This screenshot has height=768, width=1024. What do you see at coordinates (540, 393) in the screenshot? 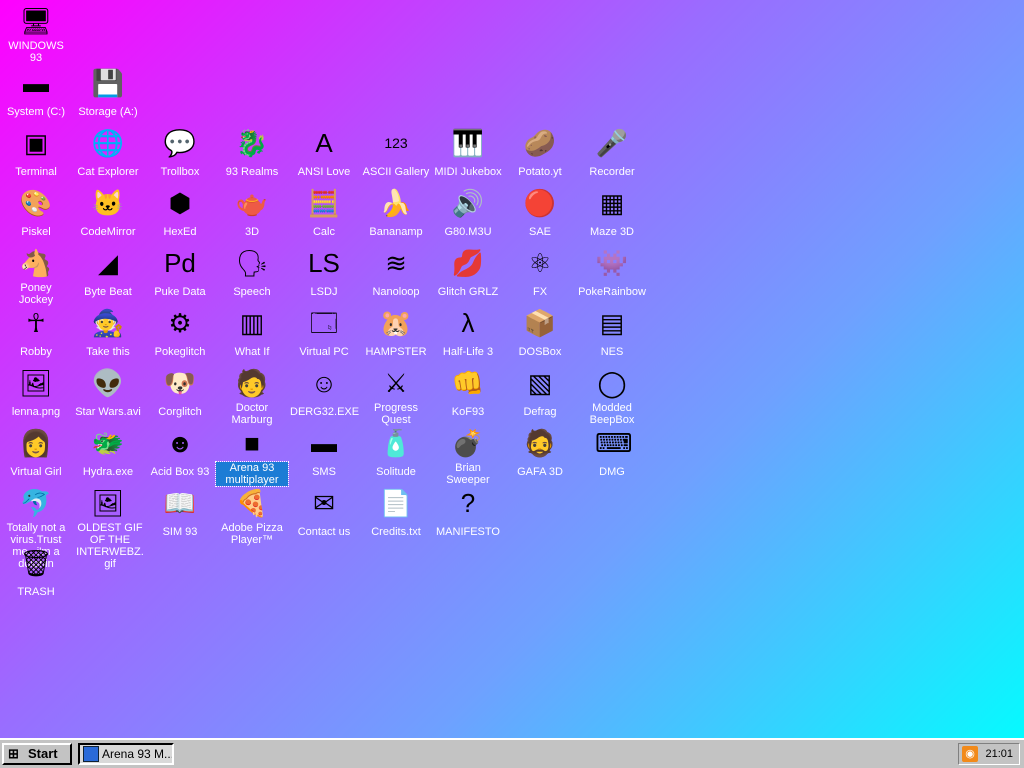
I see `desktop-icon: ▧ Defrag` at bounding box center [540, 393].